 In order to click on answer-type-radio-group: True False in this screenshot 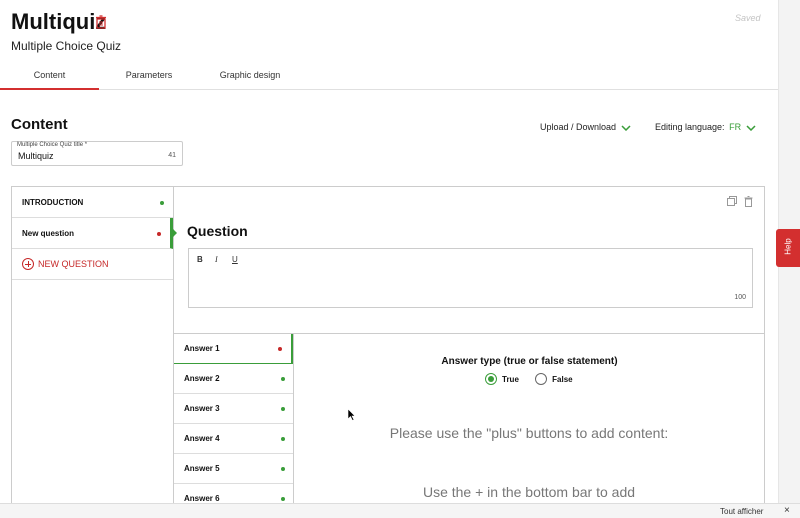, I will do `click(536, 379)`.